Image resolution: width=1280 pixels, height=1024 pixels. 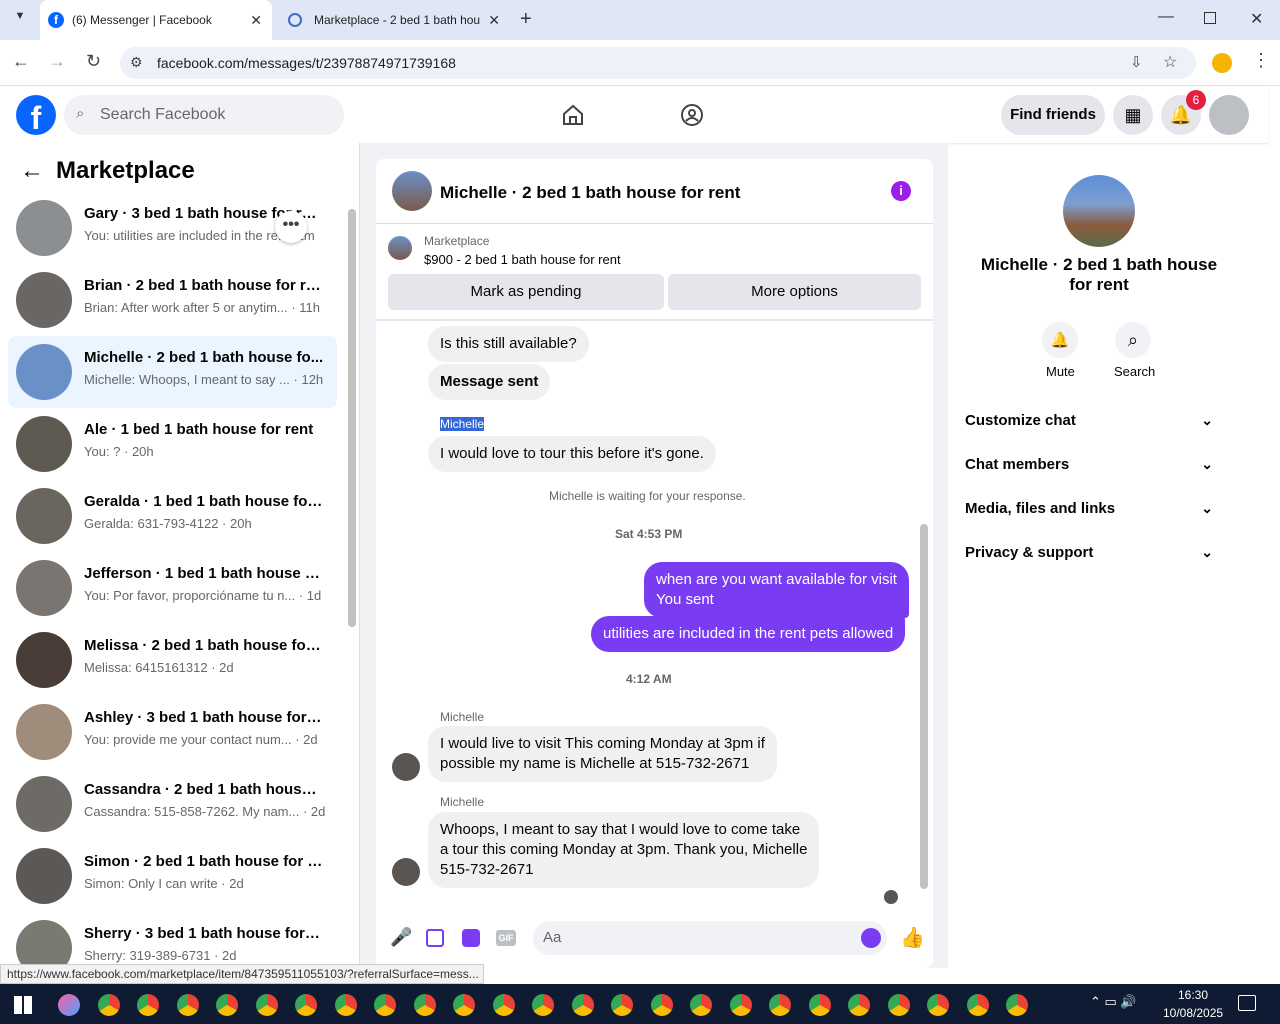 What do you see at coordinates (352, 418) in the screenshot?
I see `list-scrollbar` at bounding box center [352, 418].